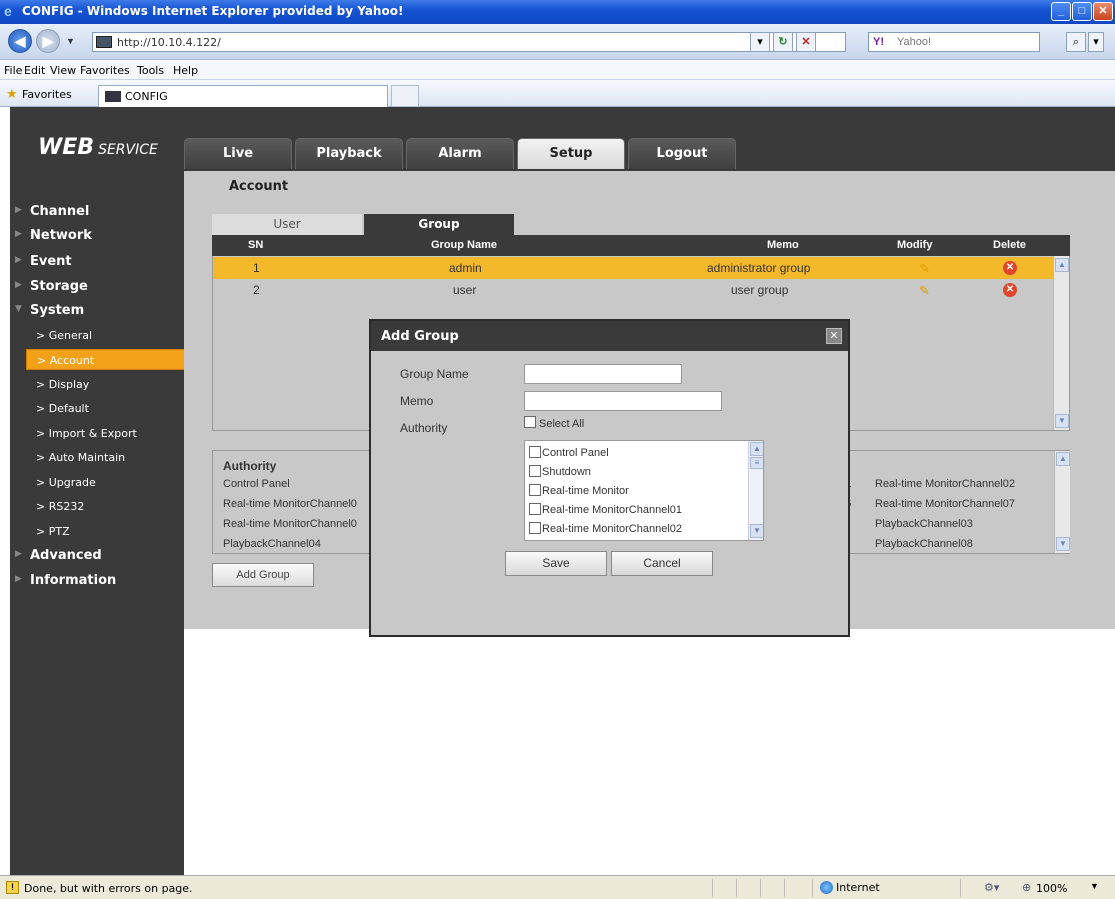 The image size is (1115, 899). I want to click on menu-help: Help, so click(185, 70).